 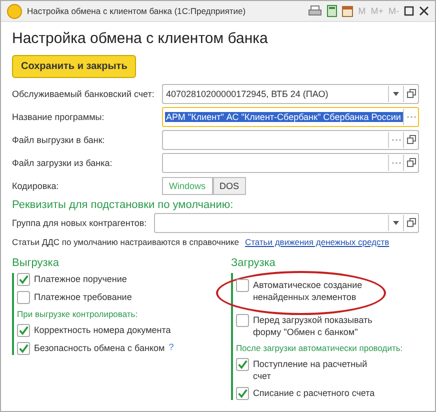 I want to click on input-field: АРМ "Клиент" АС "Клиент-Сбербанк" Сбербанка России, so click(x=290, y=116).